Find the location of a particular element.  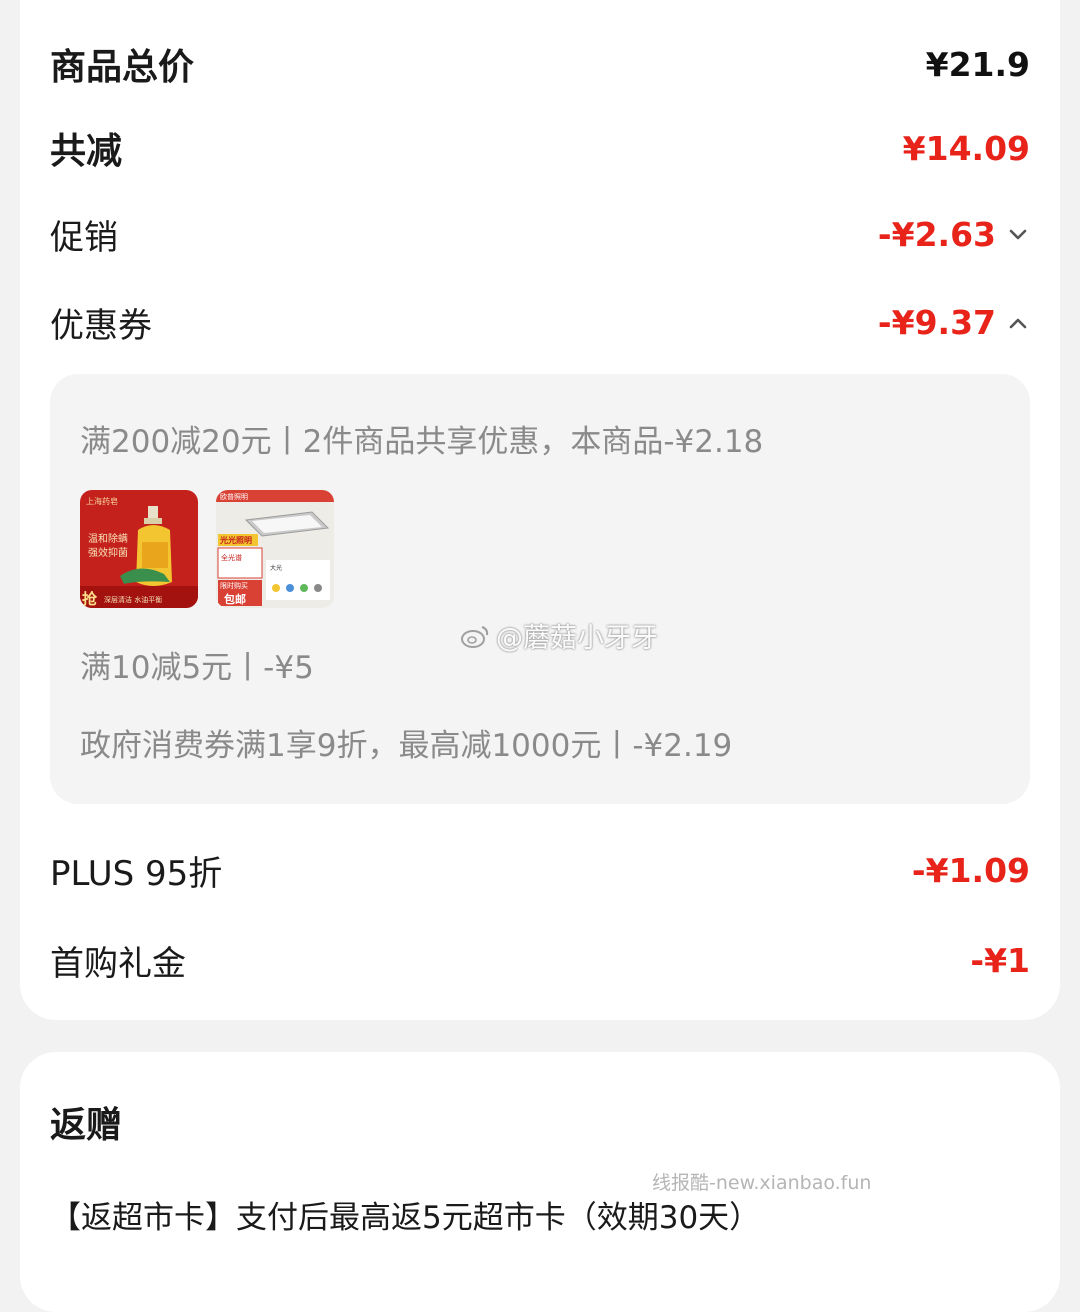

total-reduction-value: ¥14.09 is located at coordinates (966, 148).